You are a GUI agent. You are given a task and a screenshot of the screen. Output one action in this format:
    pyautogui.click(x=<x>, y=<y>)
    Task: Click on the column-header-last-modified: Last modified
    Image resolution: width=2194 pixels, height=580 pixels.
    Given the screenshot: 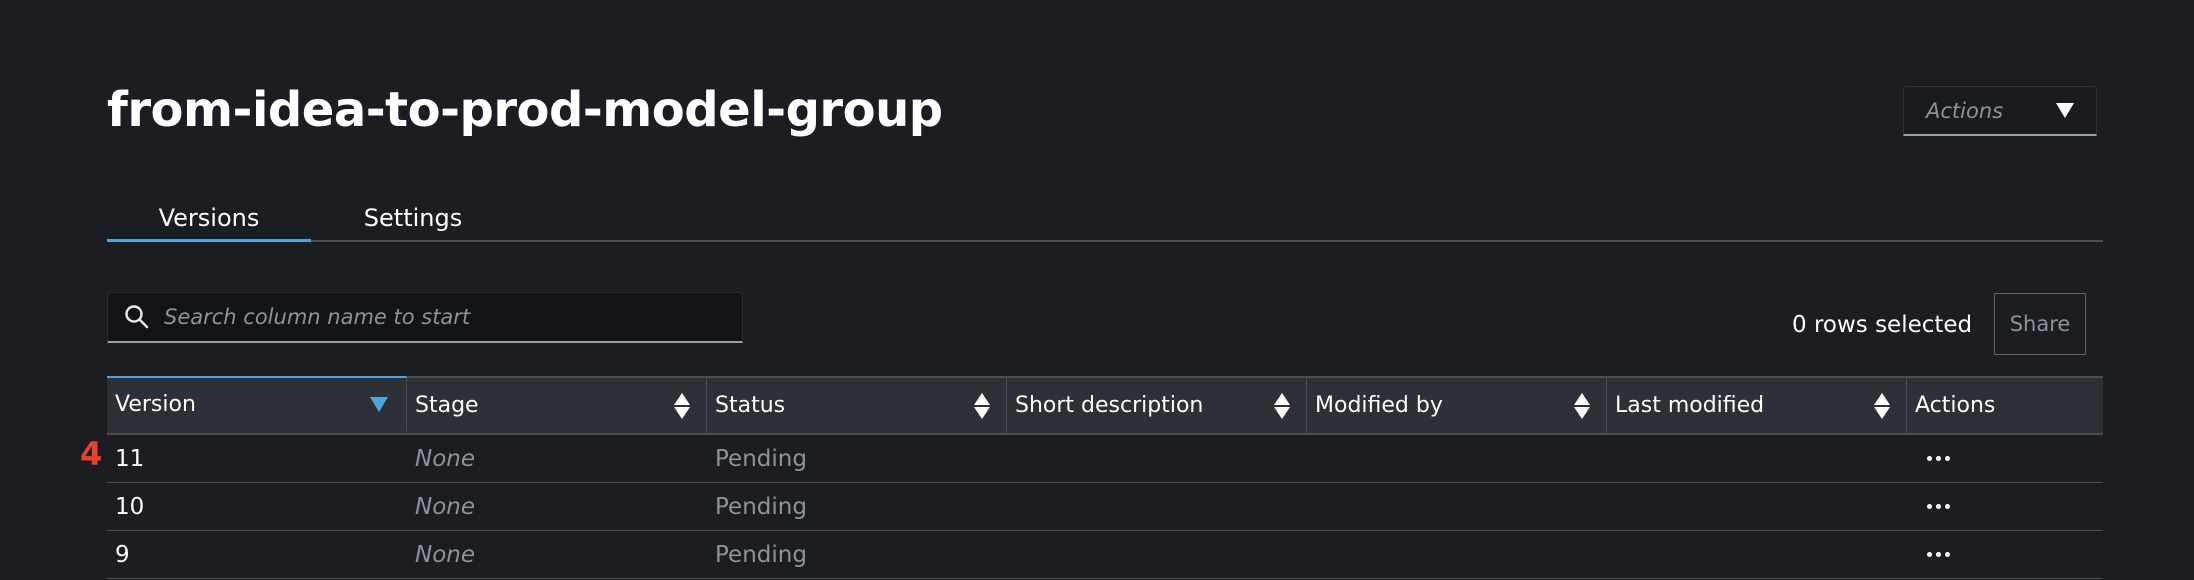 What is the action you would take?
    pyautogui.click(x=1757, y=405)
    